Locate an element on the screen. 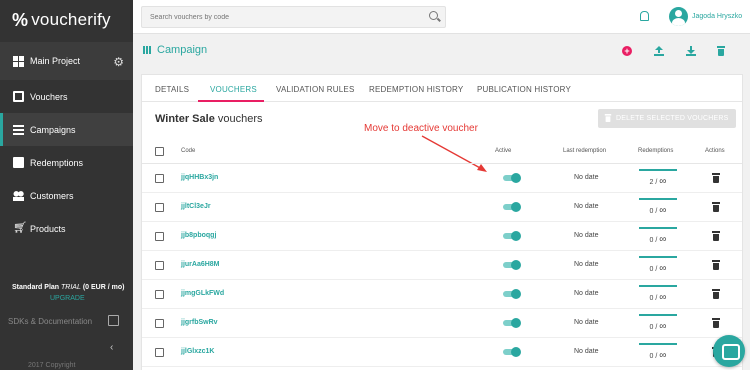  redemption-bar is located at coordinates (658, 257).